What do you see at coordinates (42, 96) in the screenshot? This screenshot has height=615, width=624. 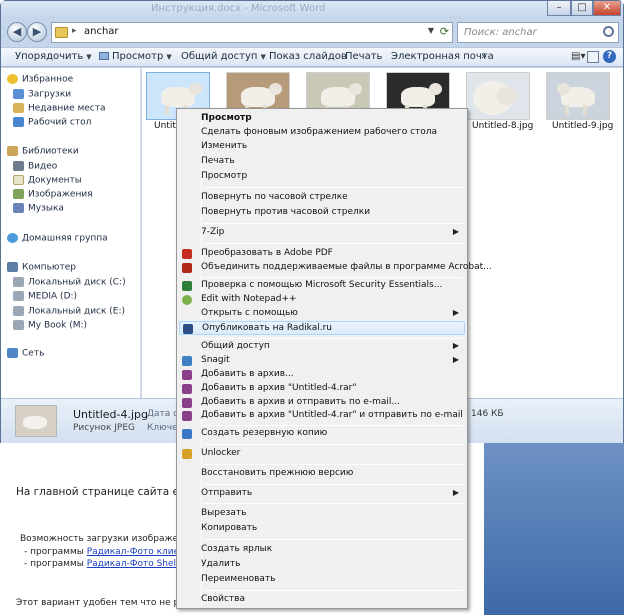 I see `nav-item-downloads: Загрузки` at bounding box center [42, 96].